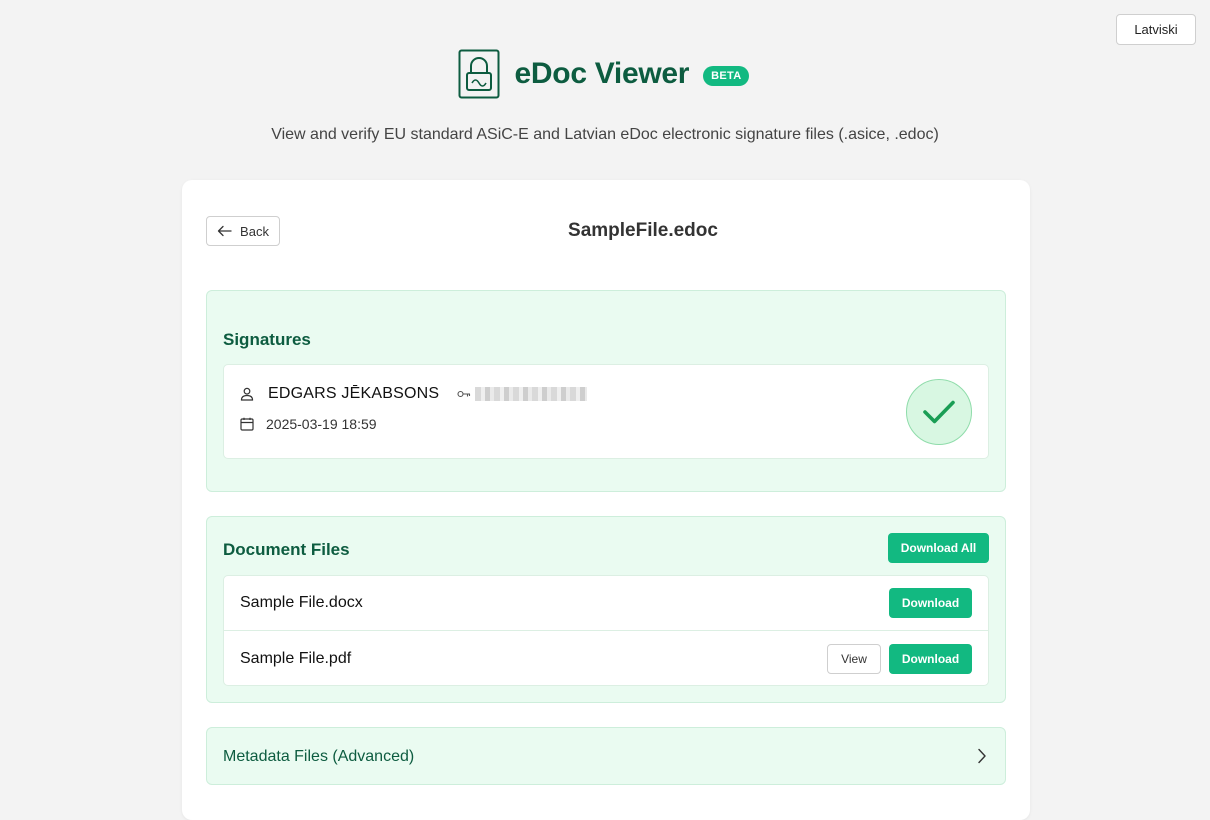 Image resolution: width=1210 pixels, height=820 pixels. I want to click on lock-document-logo-icon, so click(479, 74).